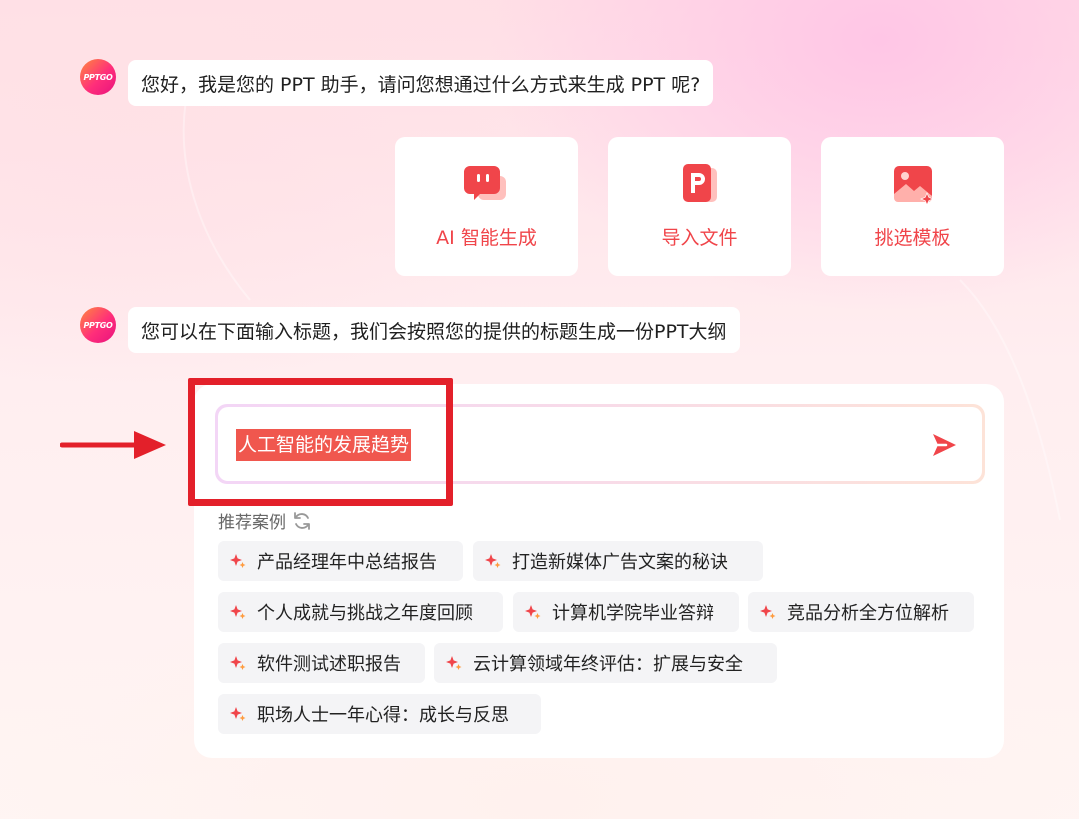 The height and width of the screenshot is (819, 1079). Describe the element at coordinates (699, 238) in the screenshot. I see `import-file-label: 导入文件` at that location.